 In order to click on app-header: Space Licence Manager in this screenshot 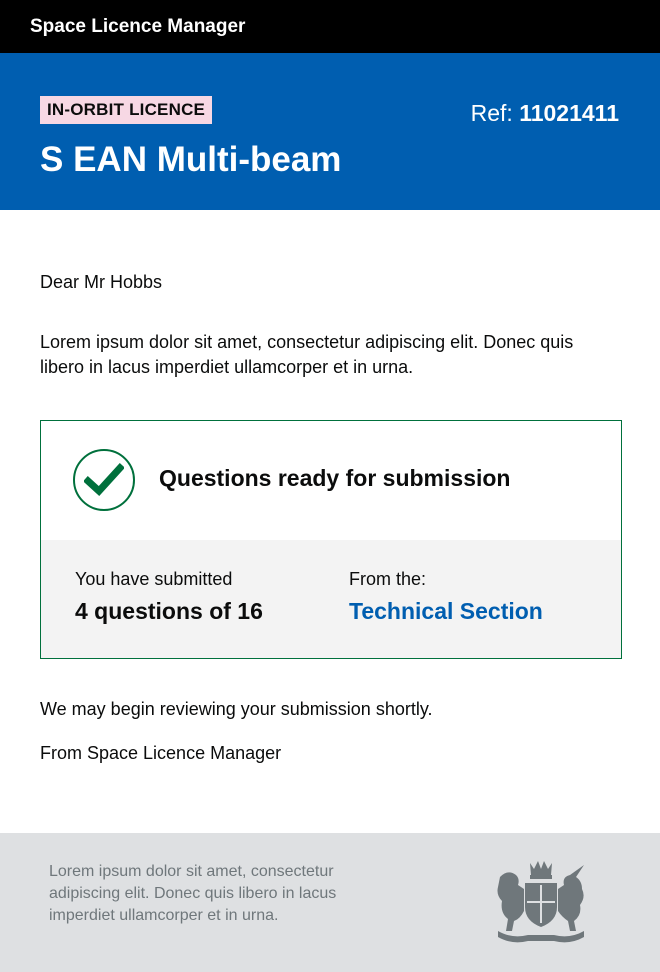, I will do `click(330, 26)`.